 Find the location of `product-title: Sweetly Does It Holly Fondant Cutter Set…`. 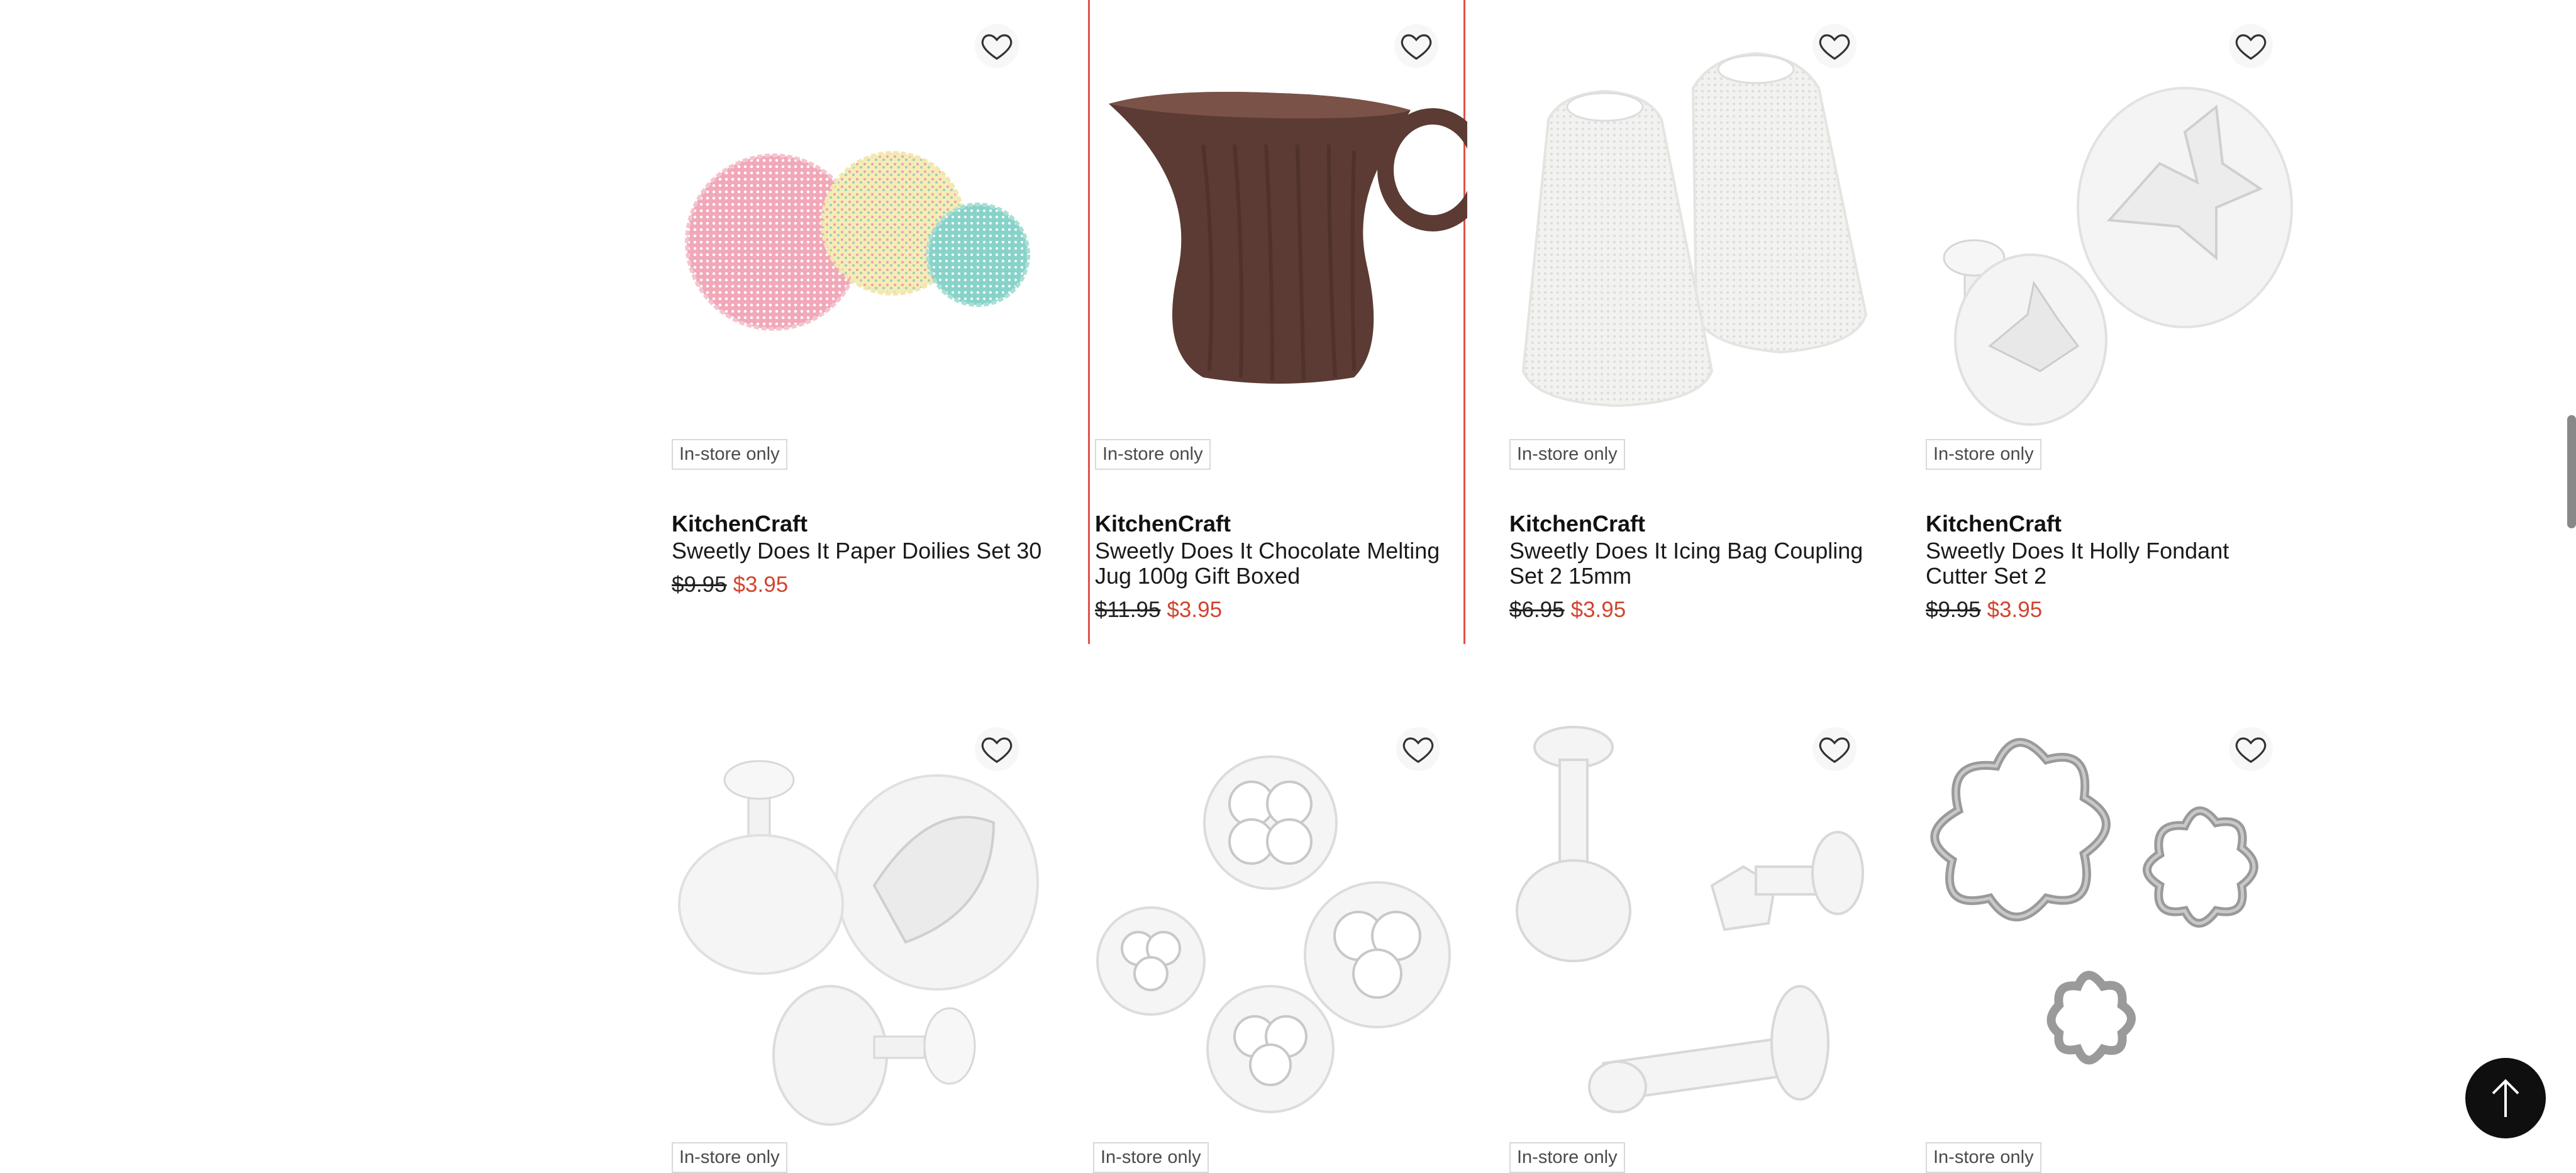

product-title: Sweetly Does It Holly Fondant Cutter Set… is located at coordinates (2111, 563).